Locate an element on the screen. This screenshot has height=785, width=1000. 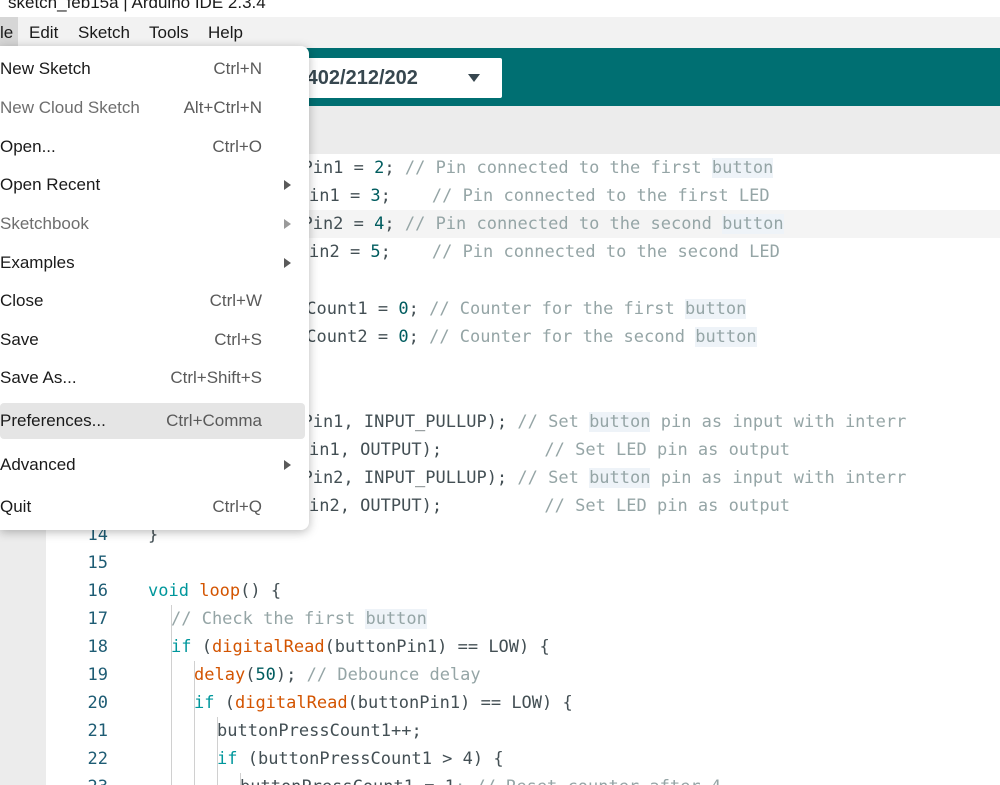
caret-down-icon is located at coordinates (474, 78).